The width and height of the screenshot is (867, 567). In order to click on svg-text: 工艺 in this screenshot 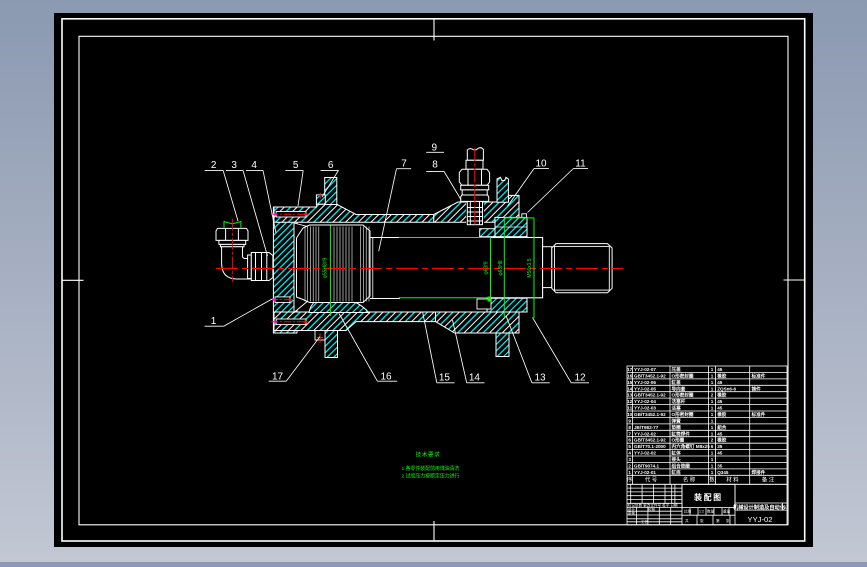, I will do `click(645, 521)`.